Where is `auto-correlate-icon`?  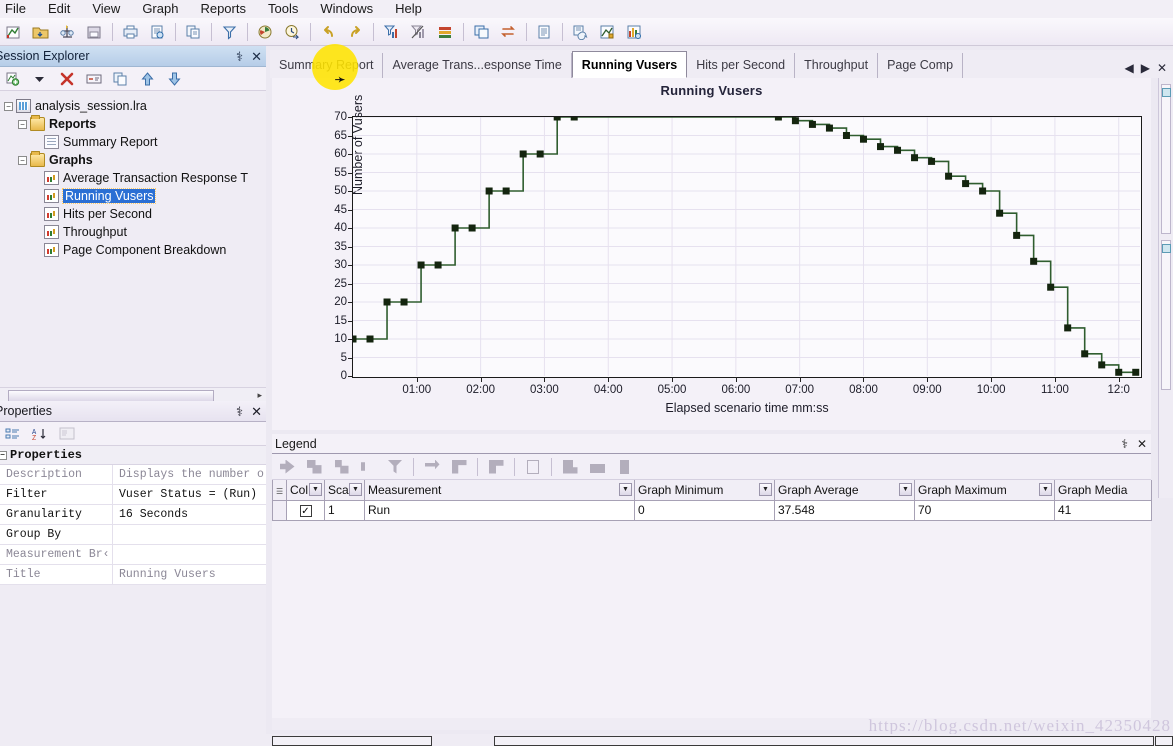 auto-correlate-icon is located at coordinates (292, 32).